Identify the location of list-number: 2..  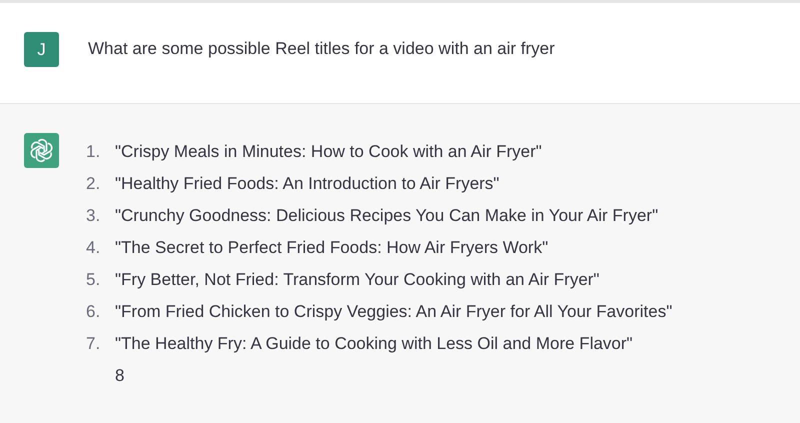
(94, 184).